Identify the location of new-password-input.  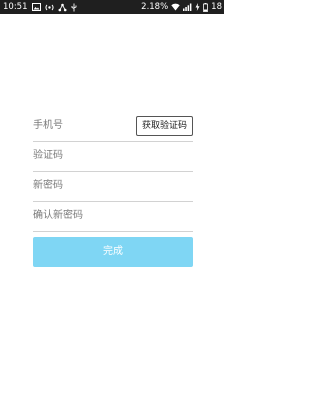
(113, 186).